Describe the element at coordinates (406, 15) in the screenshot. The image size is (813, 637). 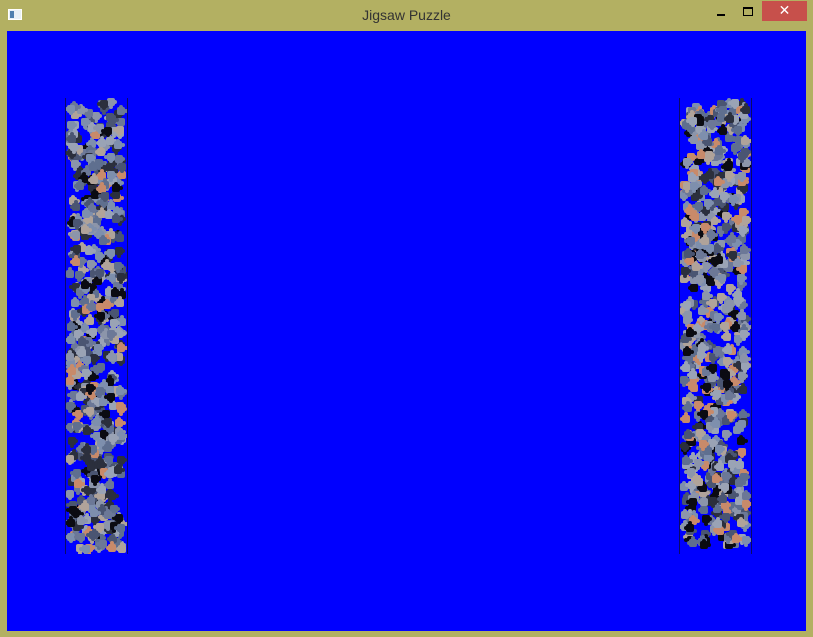
I see `title-bar: Jigsaw Puzzle ✕` at that location.